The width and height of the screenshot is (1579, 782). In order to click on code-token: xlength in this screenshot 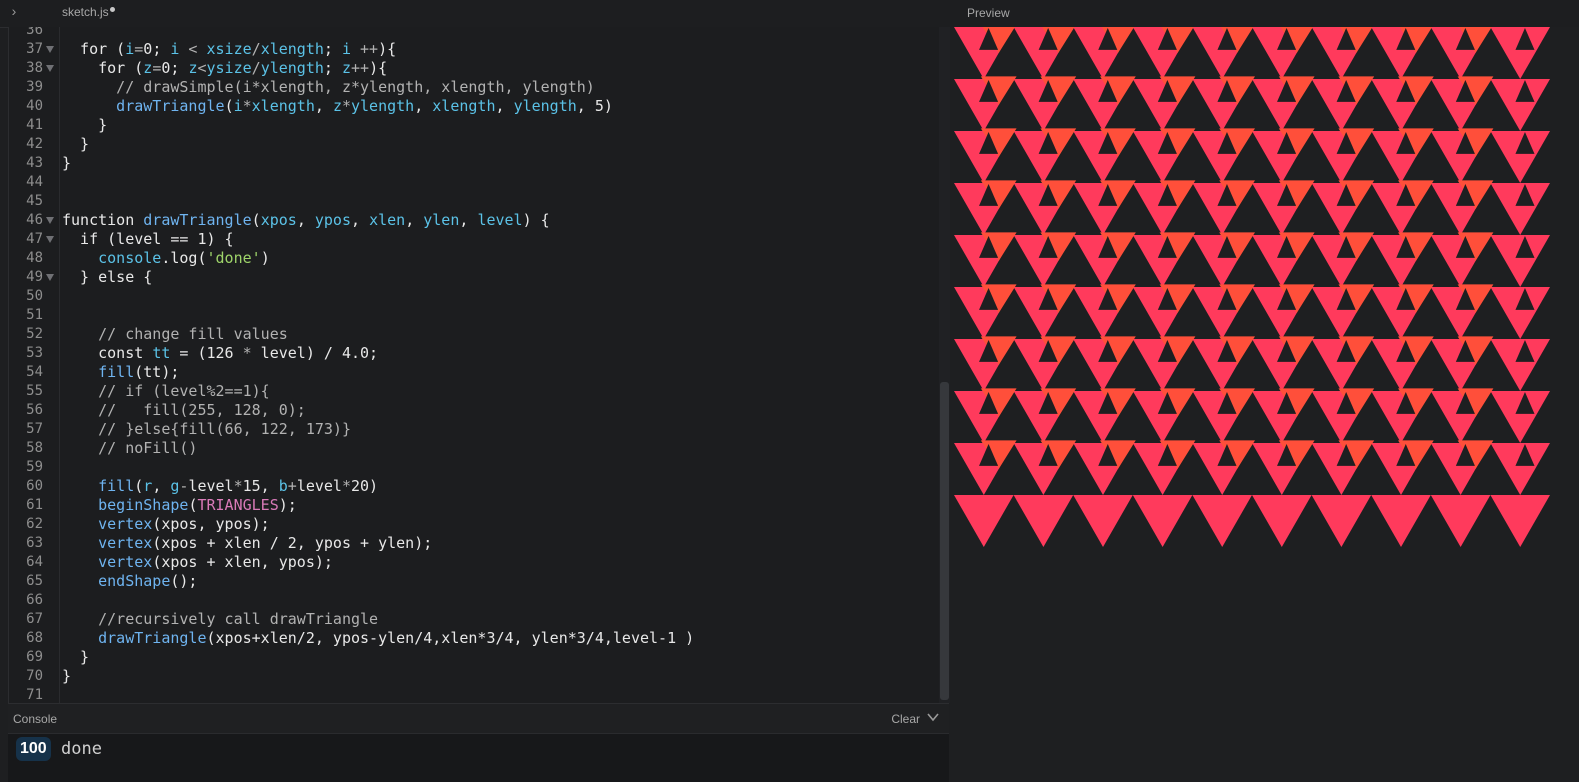, I will do `click(283, 106)`.